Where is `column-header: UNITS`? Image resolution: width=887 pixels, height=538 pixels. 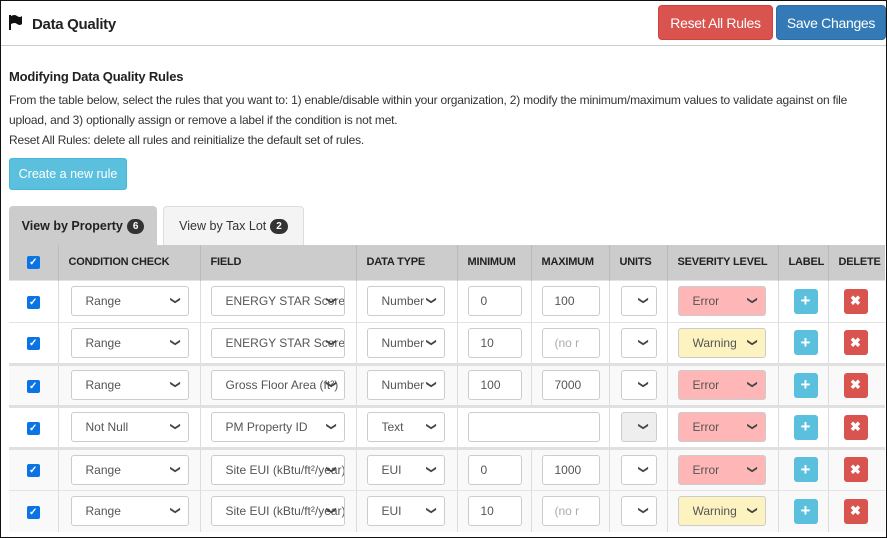 column-header: UNITS is located at coordinates (637, 262).